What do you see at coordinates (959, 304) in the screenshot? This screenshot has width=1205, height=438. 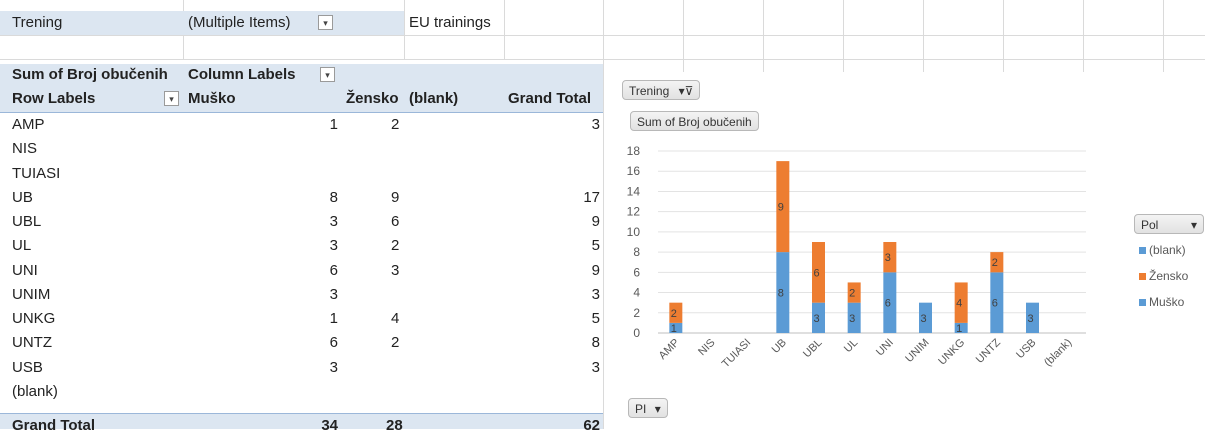 I see `data-label: 4` at bounding box center [959, 304].